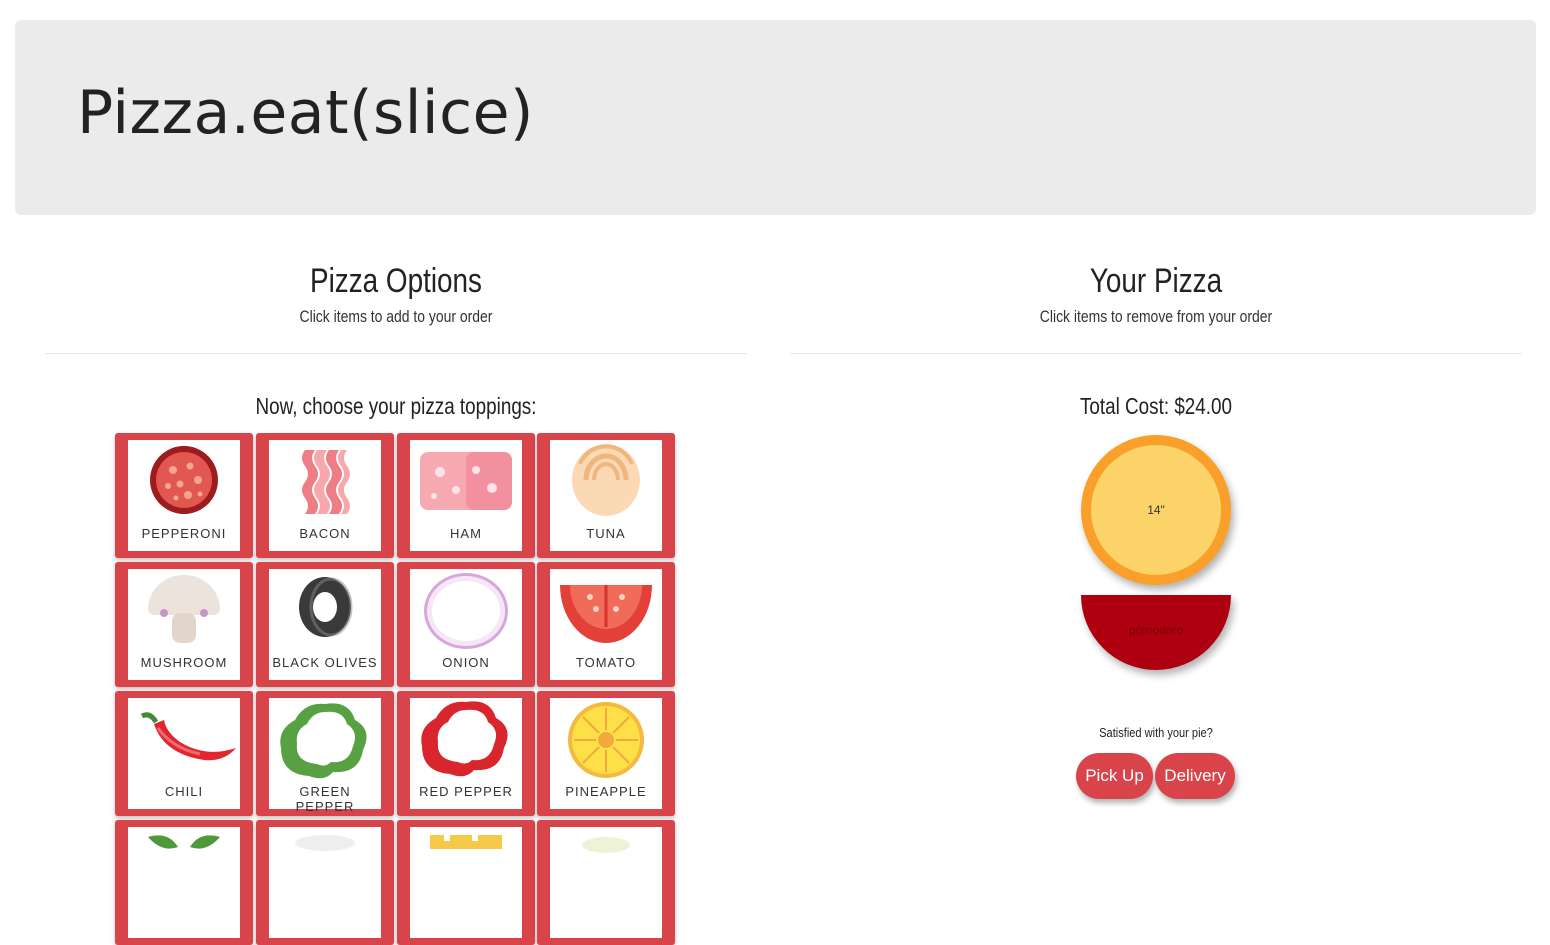 Image resolution: width=1550 pixels, height=945 pixels. Describe the element at coordinates (466, 791) in the screenshot. I see `topping-label: Red Pepper` at that location.